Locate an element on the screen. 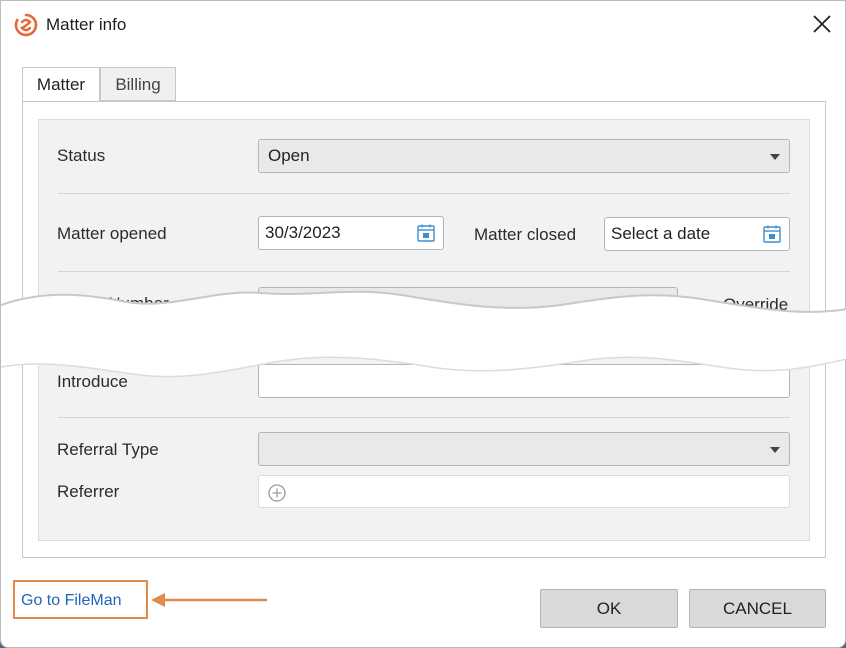 The width and height of the screenshot is (846, 648). status-value: Open is located at coordinates (289, 155).